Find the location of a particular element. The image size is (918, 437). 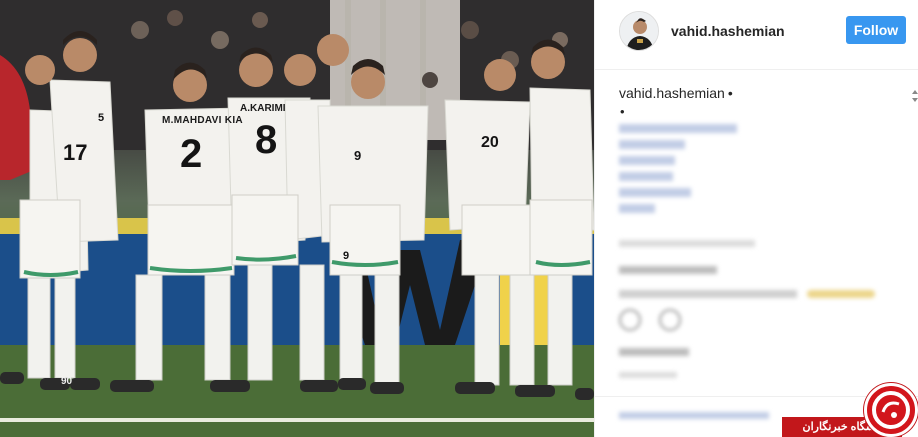

post-time is located at coordinates (648, 375).